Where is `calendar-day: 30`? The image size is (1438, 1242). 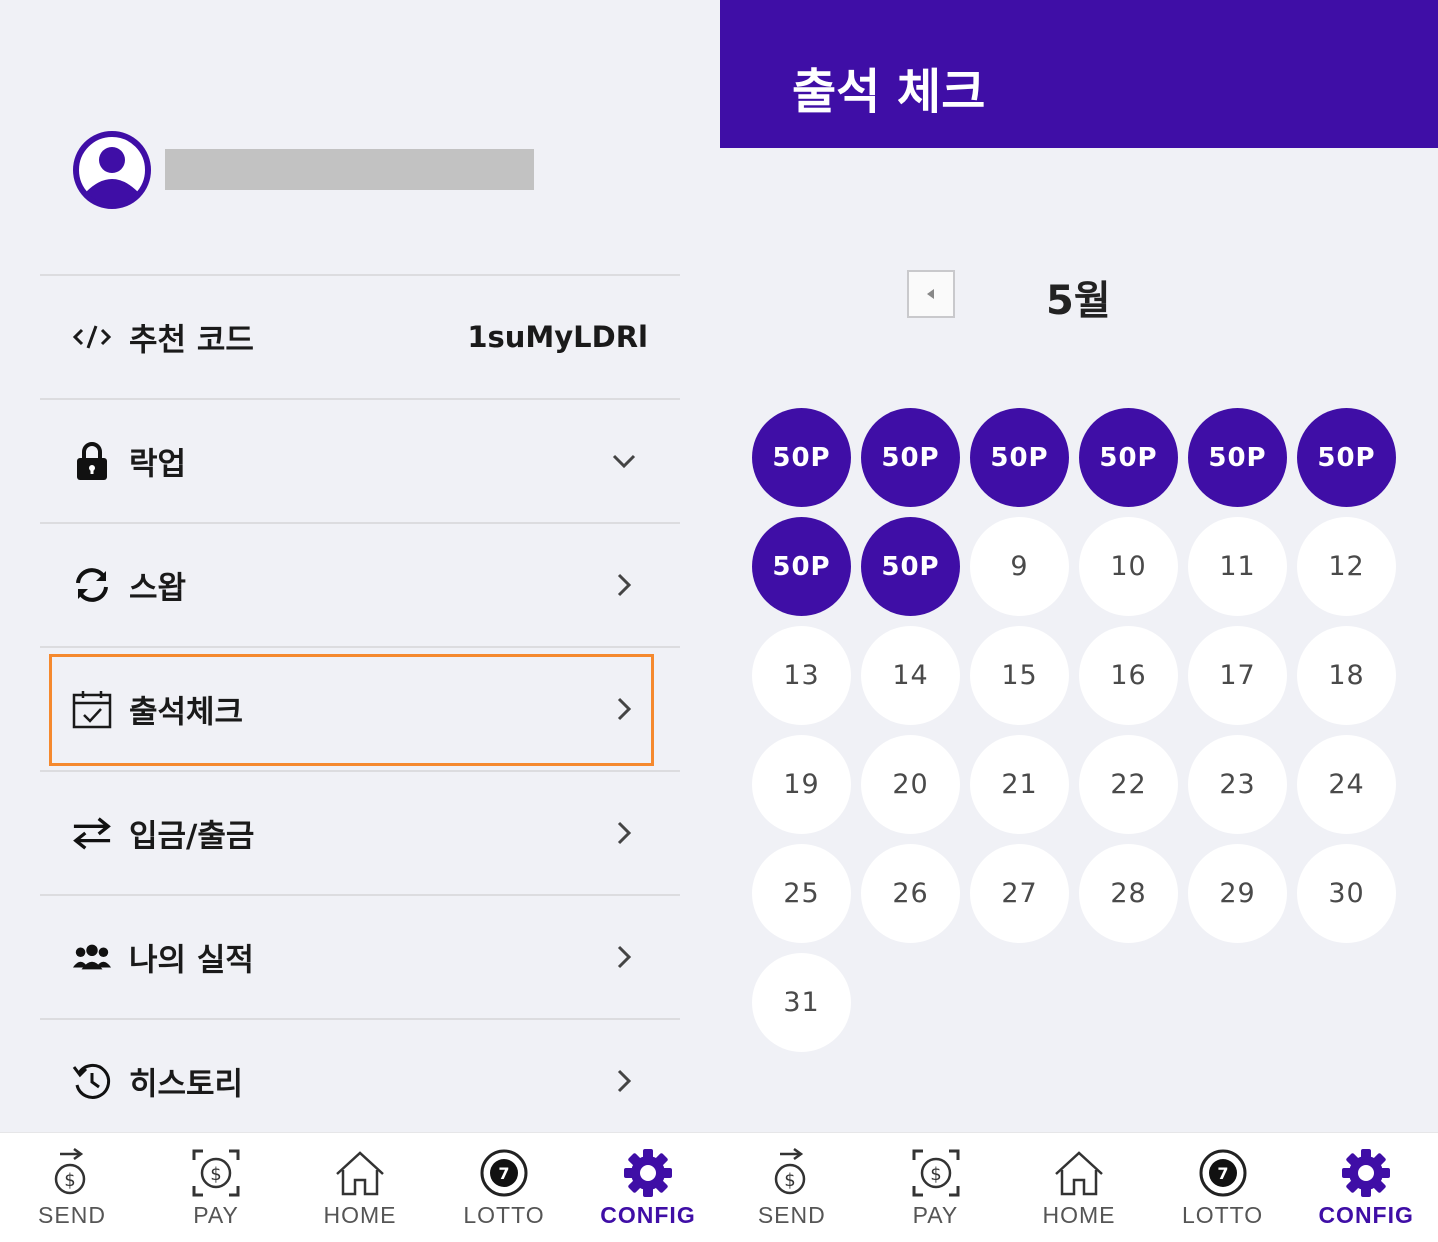 calendar-day: 30 is located at coordinates (1346, 893).